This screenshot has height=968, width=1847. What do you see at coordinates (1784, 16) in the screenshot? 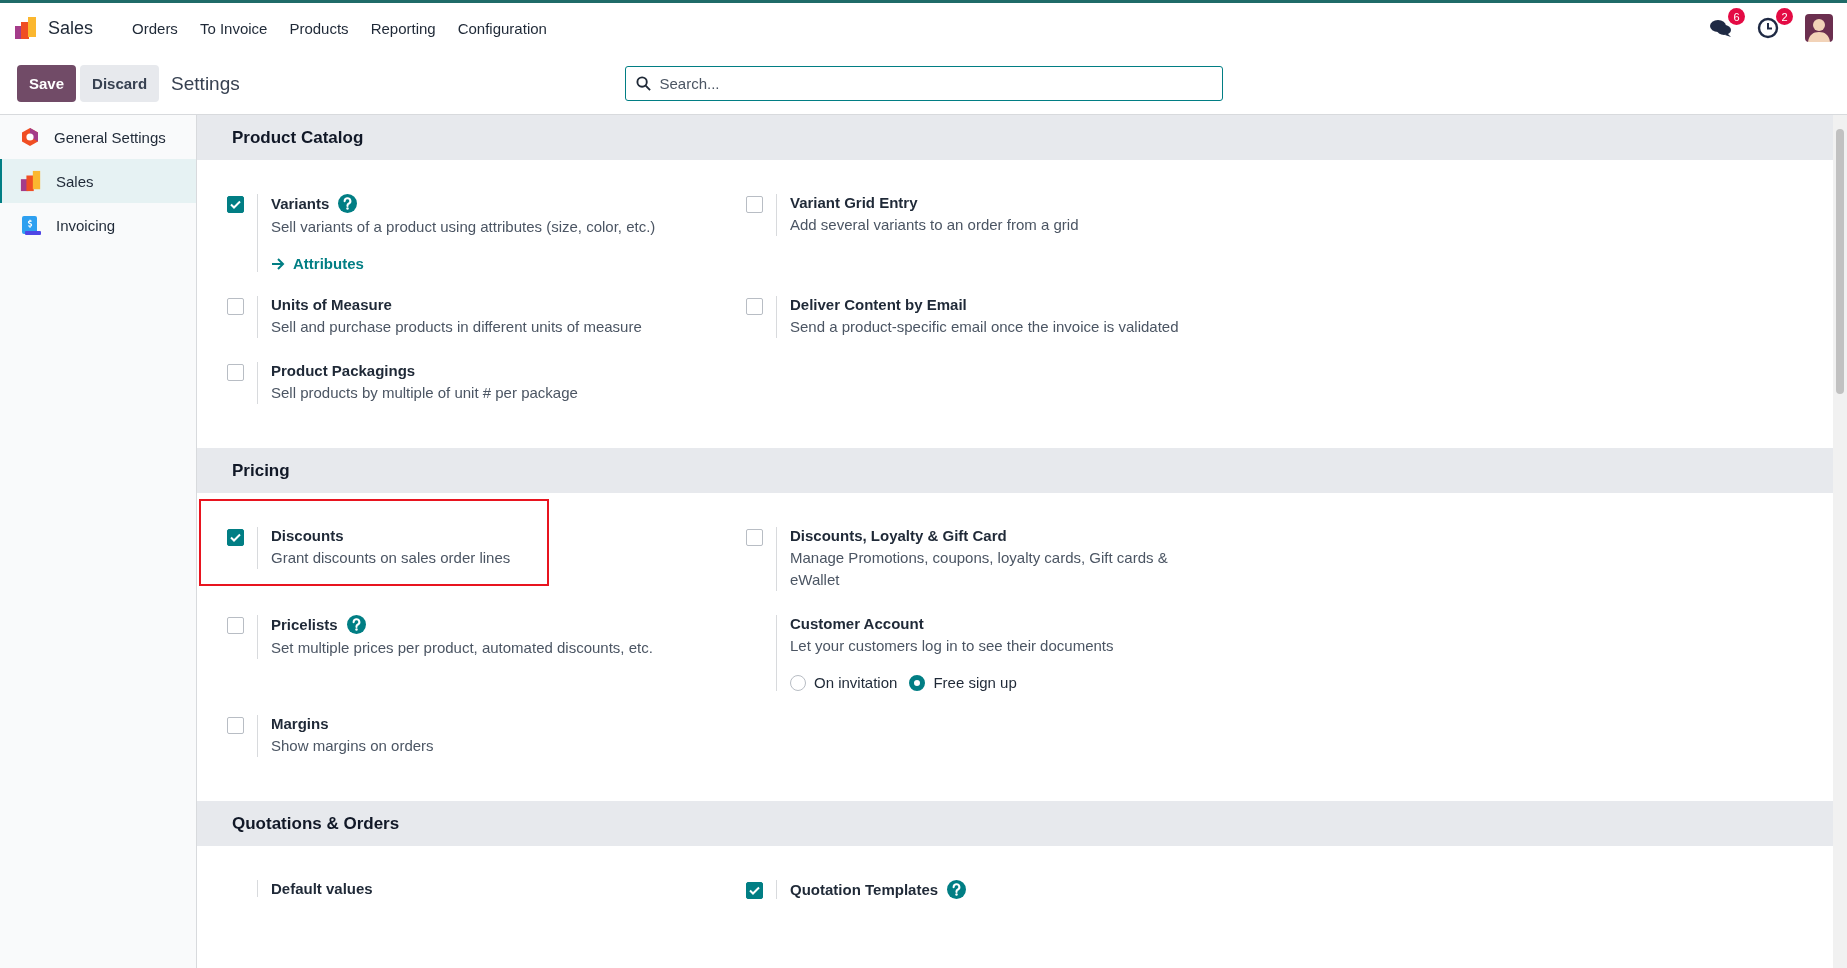
I see `count-badge: 2` at bounding box center [1784, 16].